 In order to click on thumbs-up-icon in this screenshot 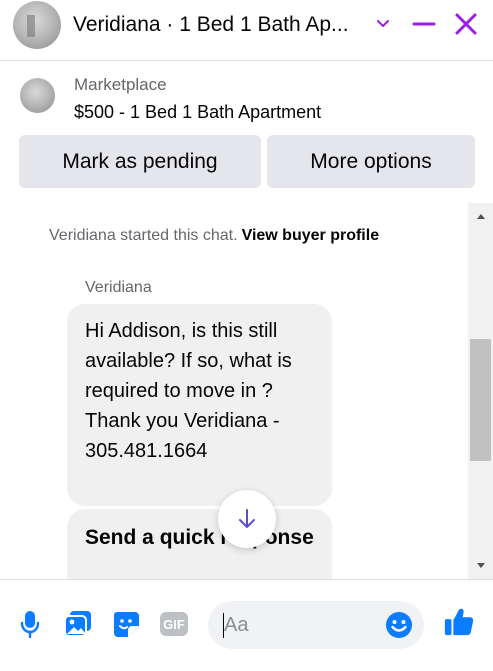, I will do `click(459, 622)`.